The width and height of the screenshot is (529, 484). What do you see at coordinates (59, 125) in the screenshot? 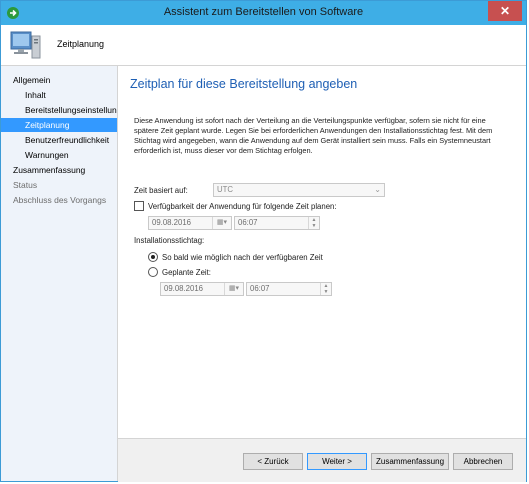
I see `sidebar-item-zeitplanung: Zeitplanung` at bounding box center [59, 125].